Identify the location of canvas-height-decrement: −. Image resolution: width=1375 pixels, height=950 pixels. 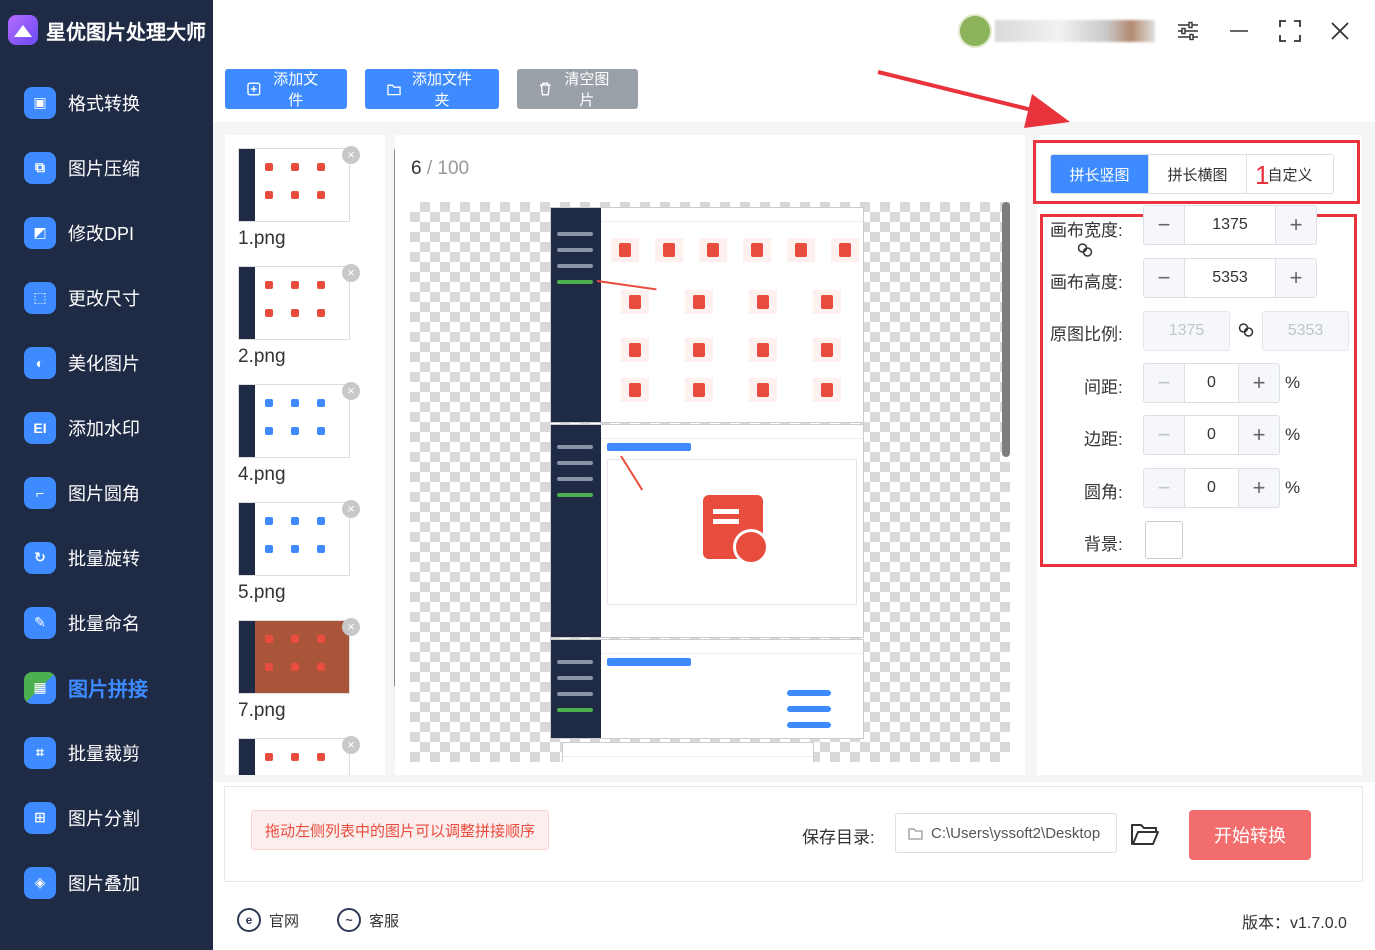
(1164, 278).